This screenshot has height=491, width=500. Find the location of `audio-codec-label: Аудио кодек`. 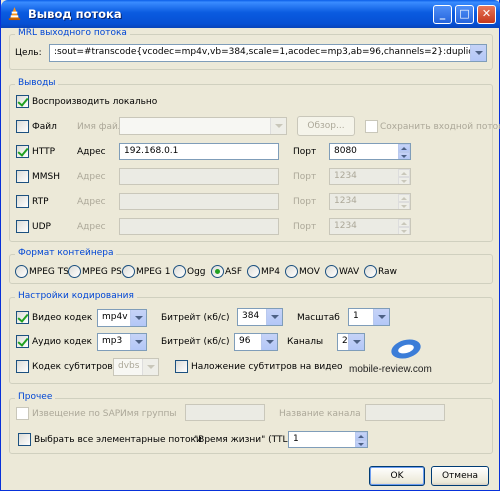

audio-codec-label: Аудио кодек is located at coordinates (62, 342).